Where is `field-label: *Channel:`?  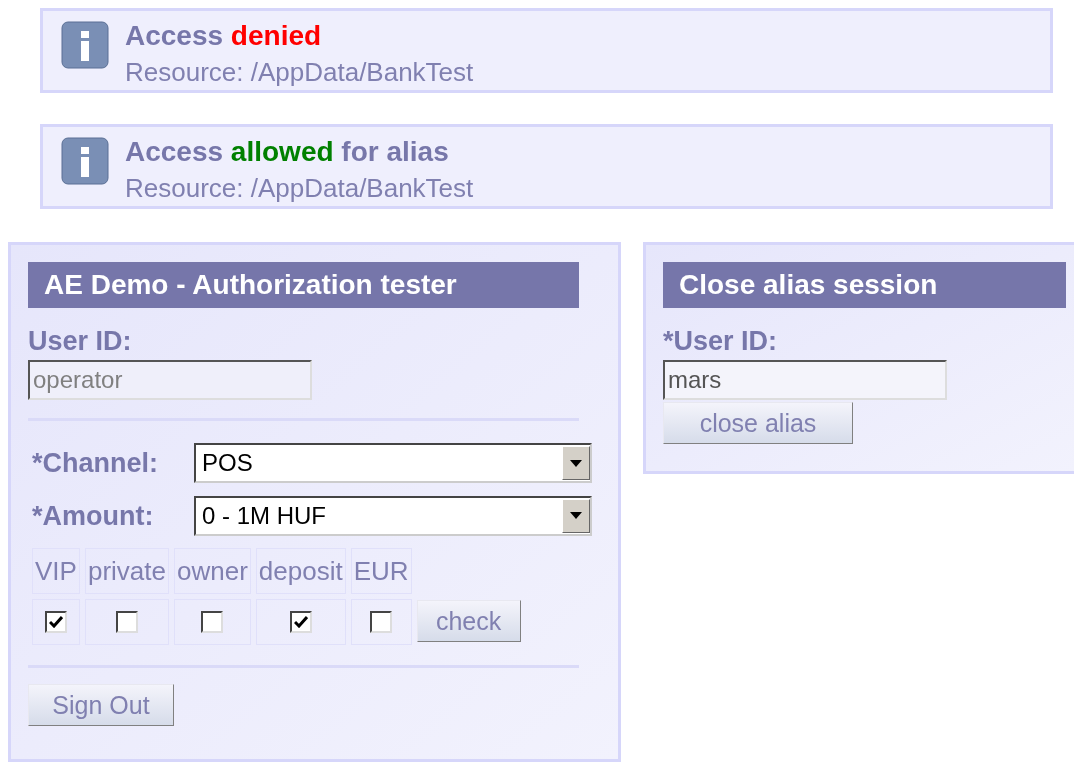
field-label: *Channel: is located at coordinates (95, 463).